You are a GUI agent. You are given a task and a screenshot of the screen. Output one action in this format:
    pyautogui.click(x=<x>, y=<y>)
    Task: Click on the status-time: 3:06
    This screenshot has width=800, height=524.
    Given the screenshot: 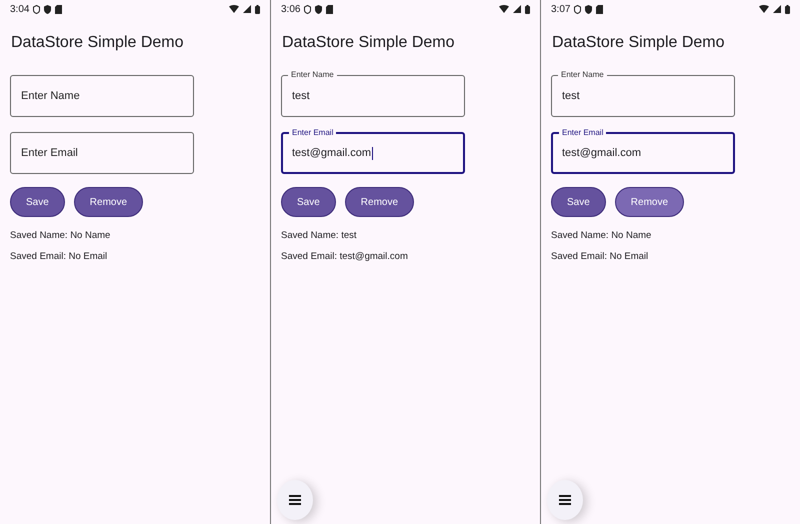 What is the action you would take?
    pyautogui.click(x=290, y=9)
    